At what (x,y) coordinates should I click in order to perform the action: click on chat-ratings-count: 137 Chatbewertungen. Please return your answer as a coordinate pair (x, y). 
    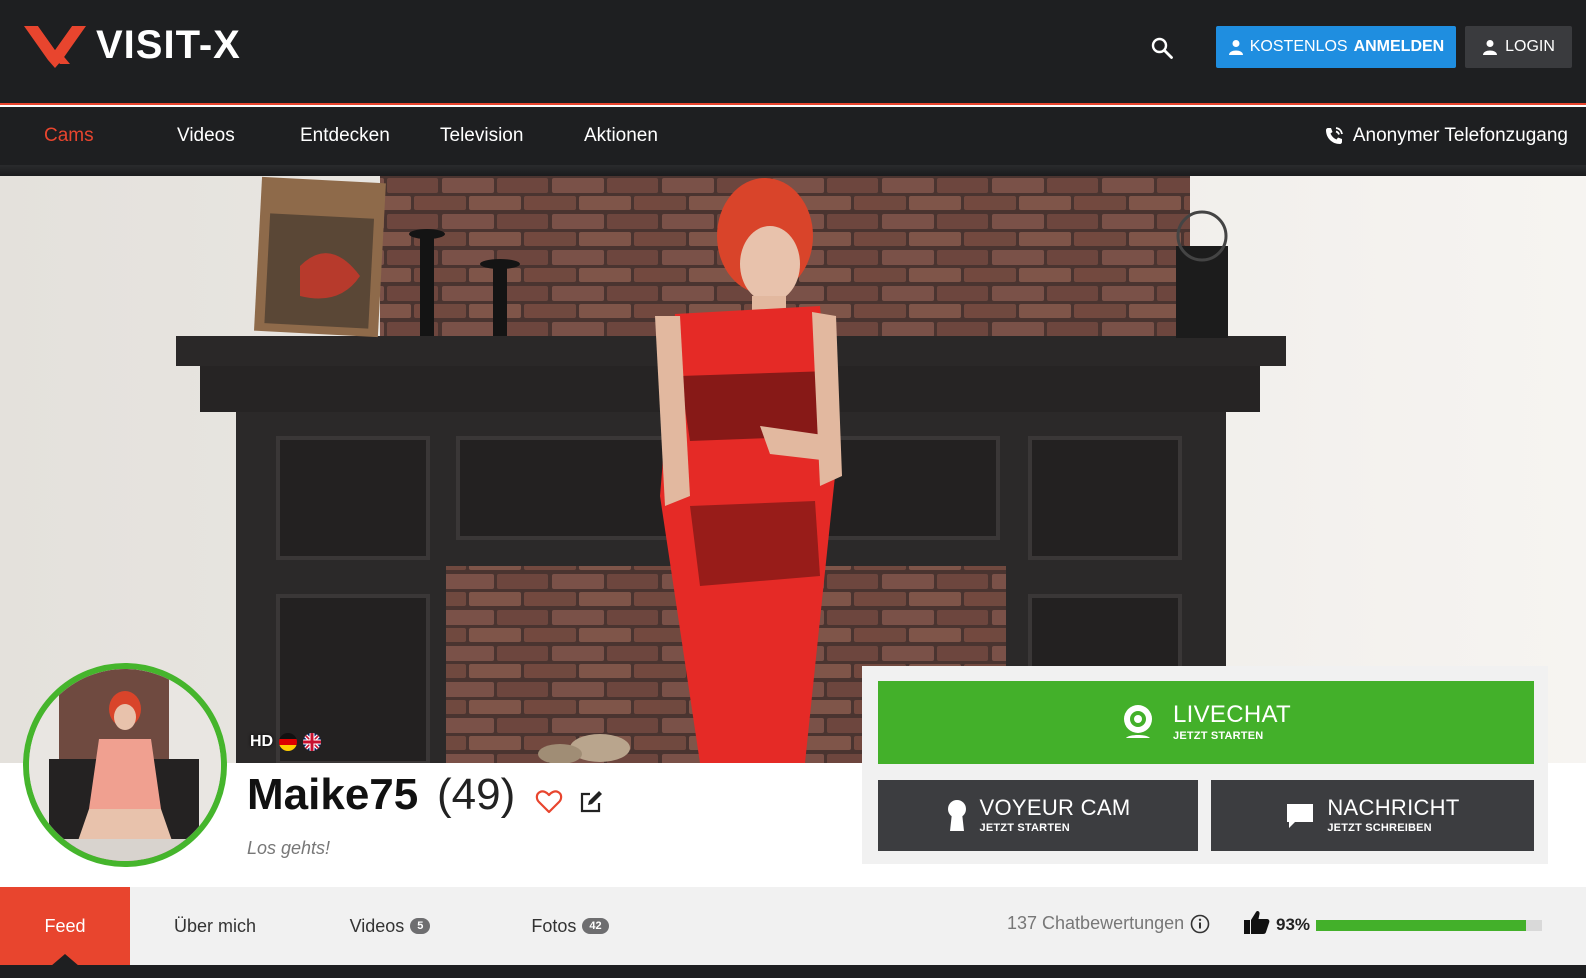
    Looking at the image, I should click on (1108, 923).